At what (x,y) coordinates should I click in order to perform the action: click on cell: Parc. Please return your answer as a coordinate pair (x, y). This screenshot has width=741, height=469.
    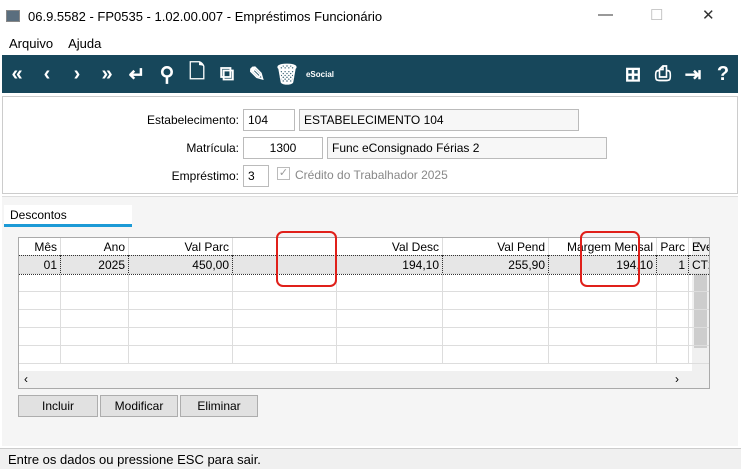
    Looking at the image, I should click on (673, 247).